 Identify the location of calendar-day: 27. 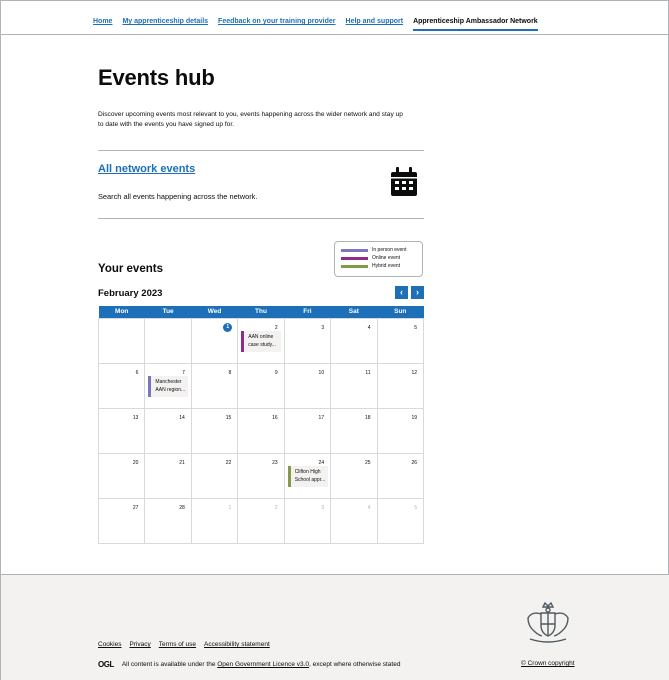
(121, 520).